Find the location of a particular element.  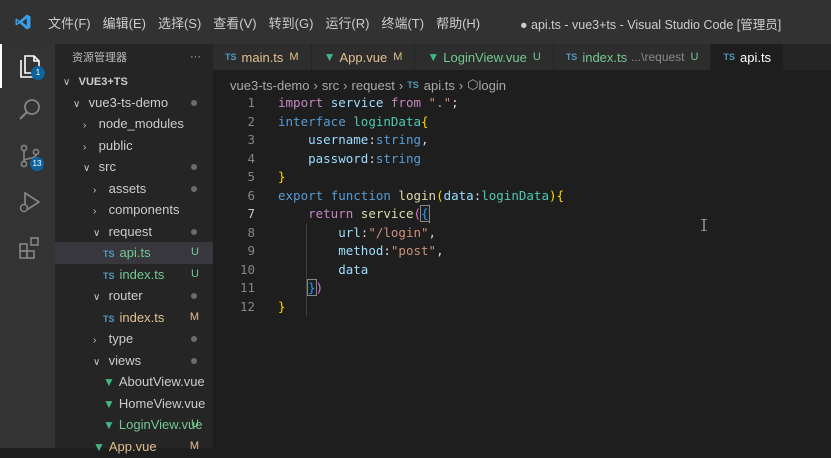

code-token: "." is located at coordinates (440, 102).